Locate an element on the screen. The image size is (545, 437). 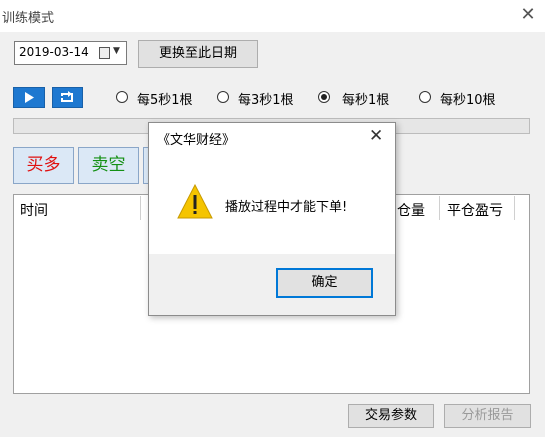
speed-label: 每5秒1根 is located at coordinates (165, 100).